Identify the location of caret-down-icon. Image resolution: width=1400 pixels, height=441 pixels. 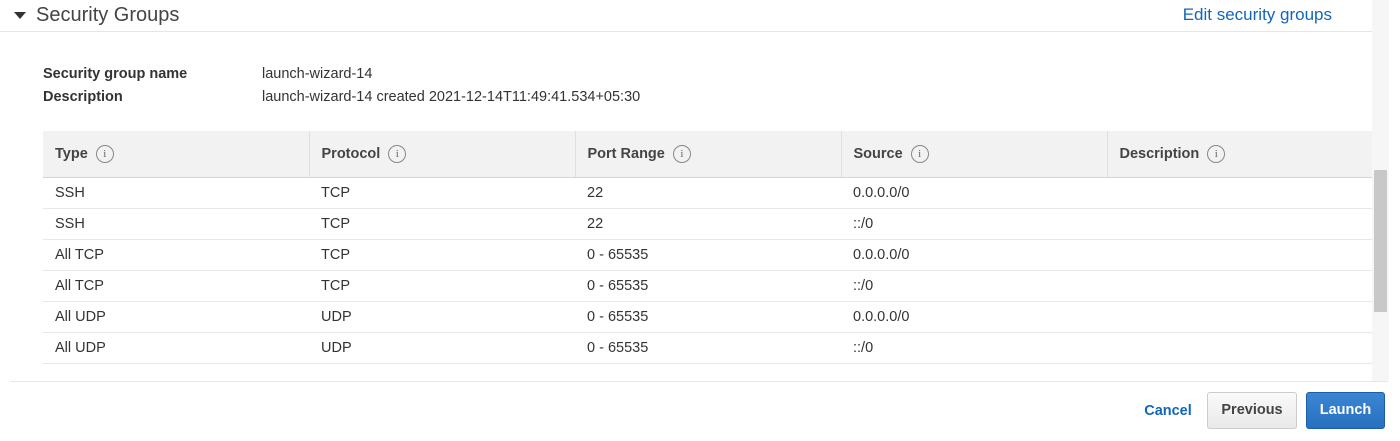
(20, 15).